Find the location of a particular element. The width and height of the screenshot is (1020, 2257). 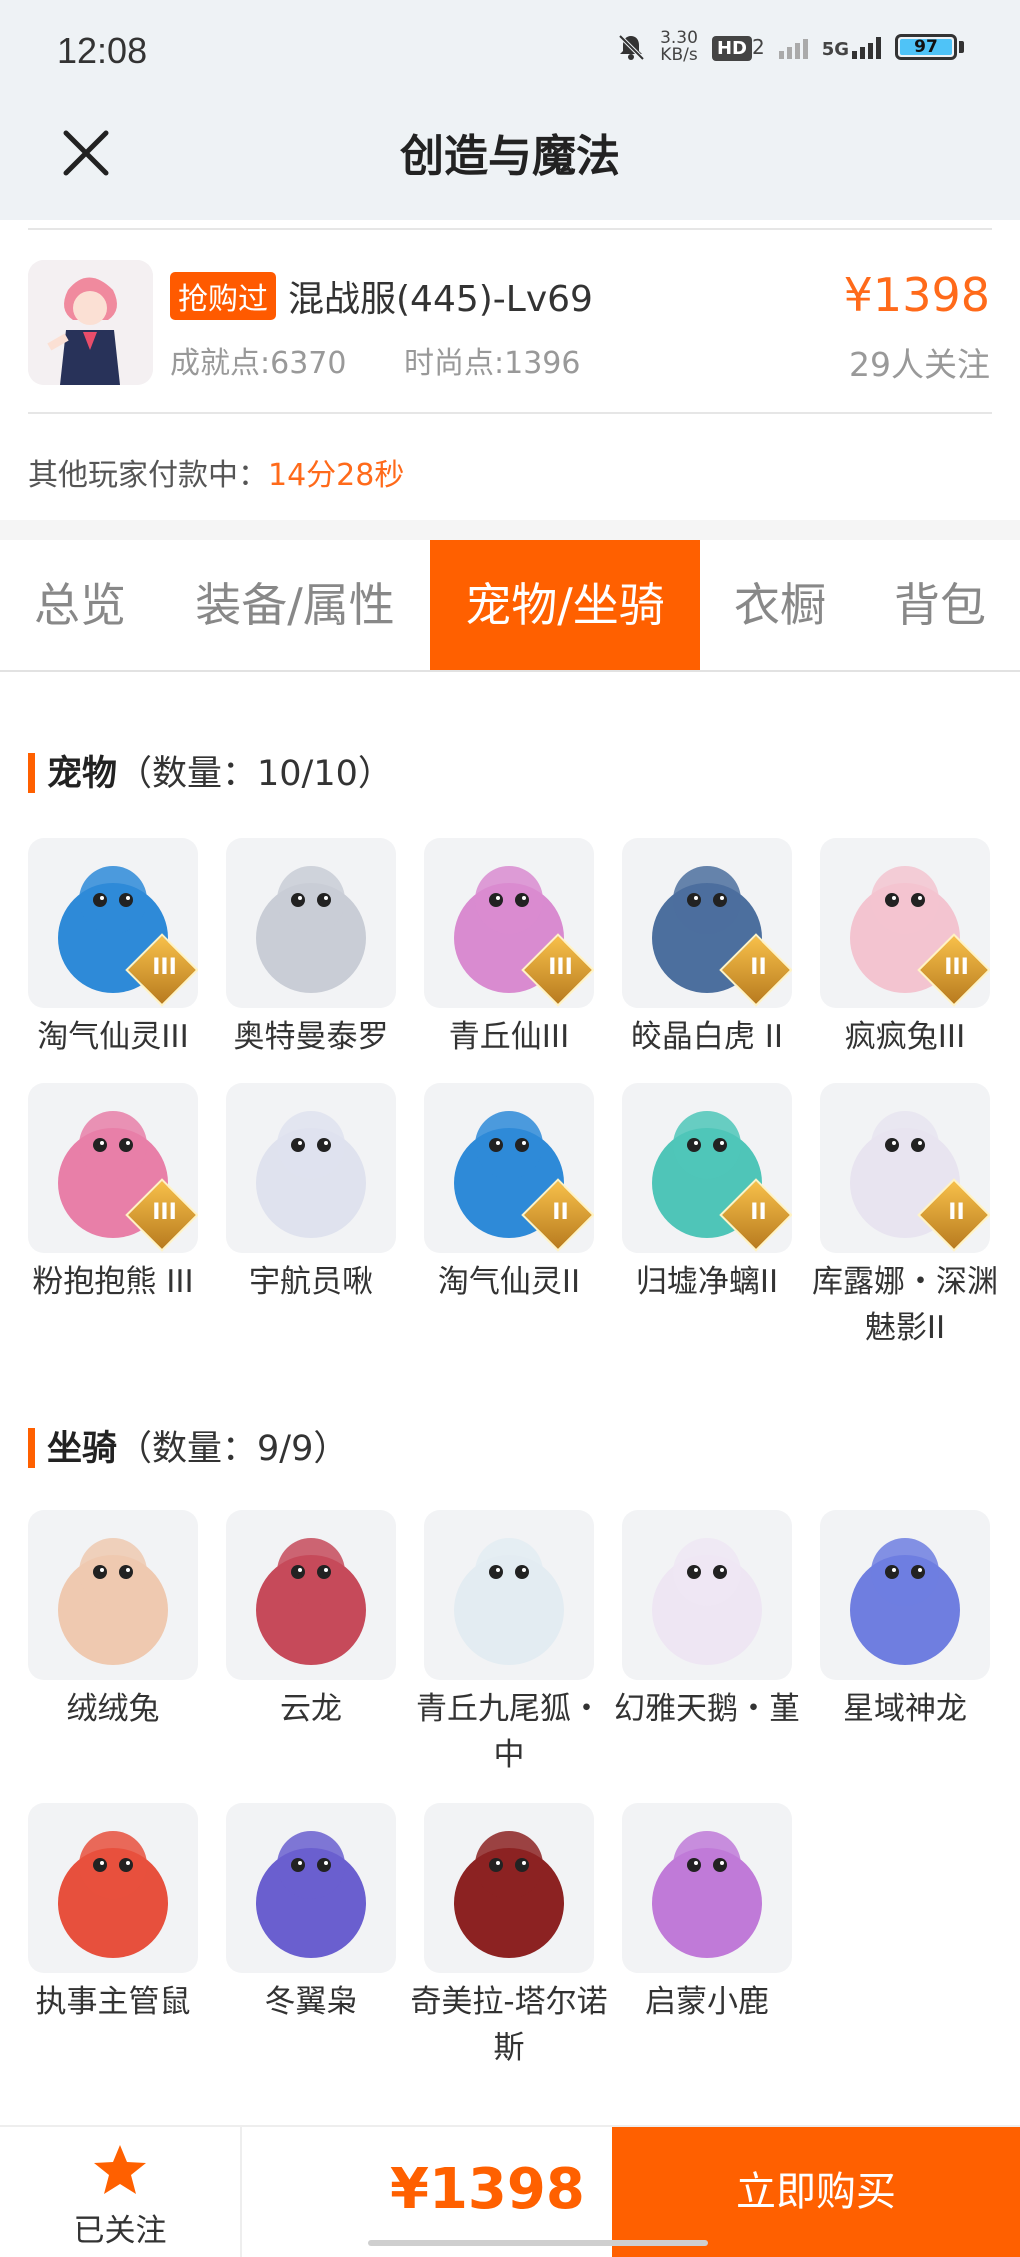

pet-card: III 淘气仙灵III is located at coordinates (113, 949).